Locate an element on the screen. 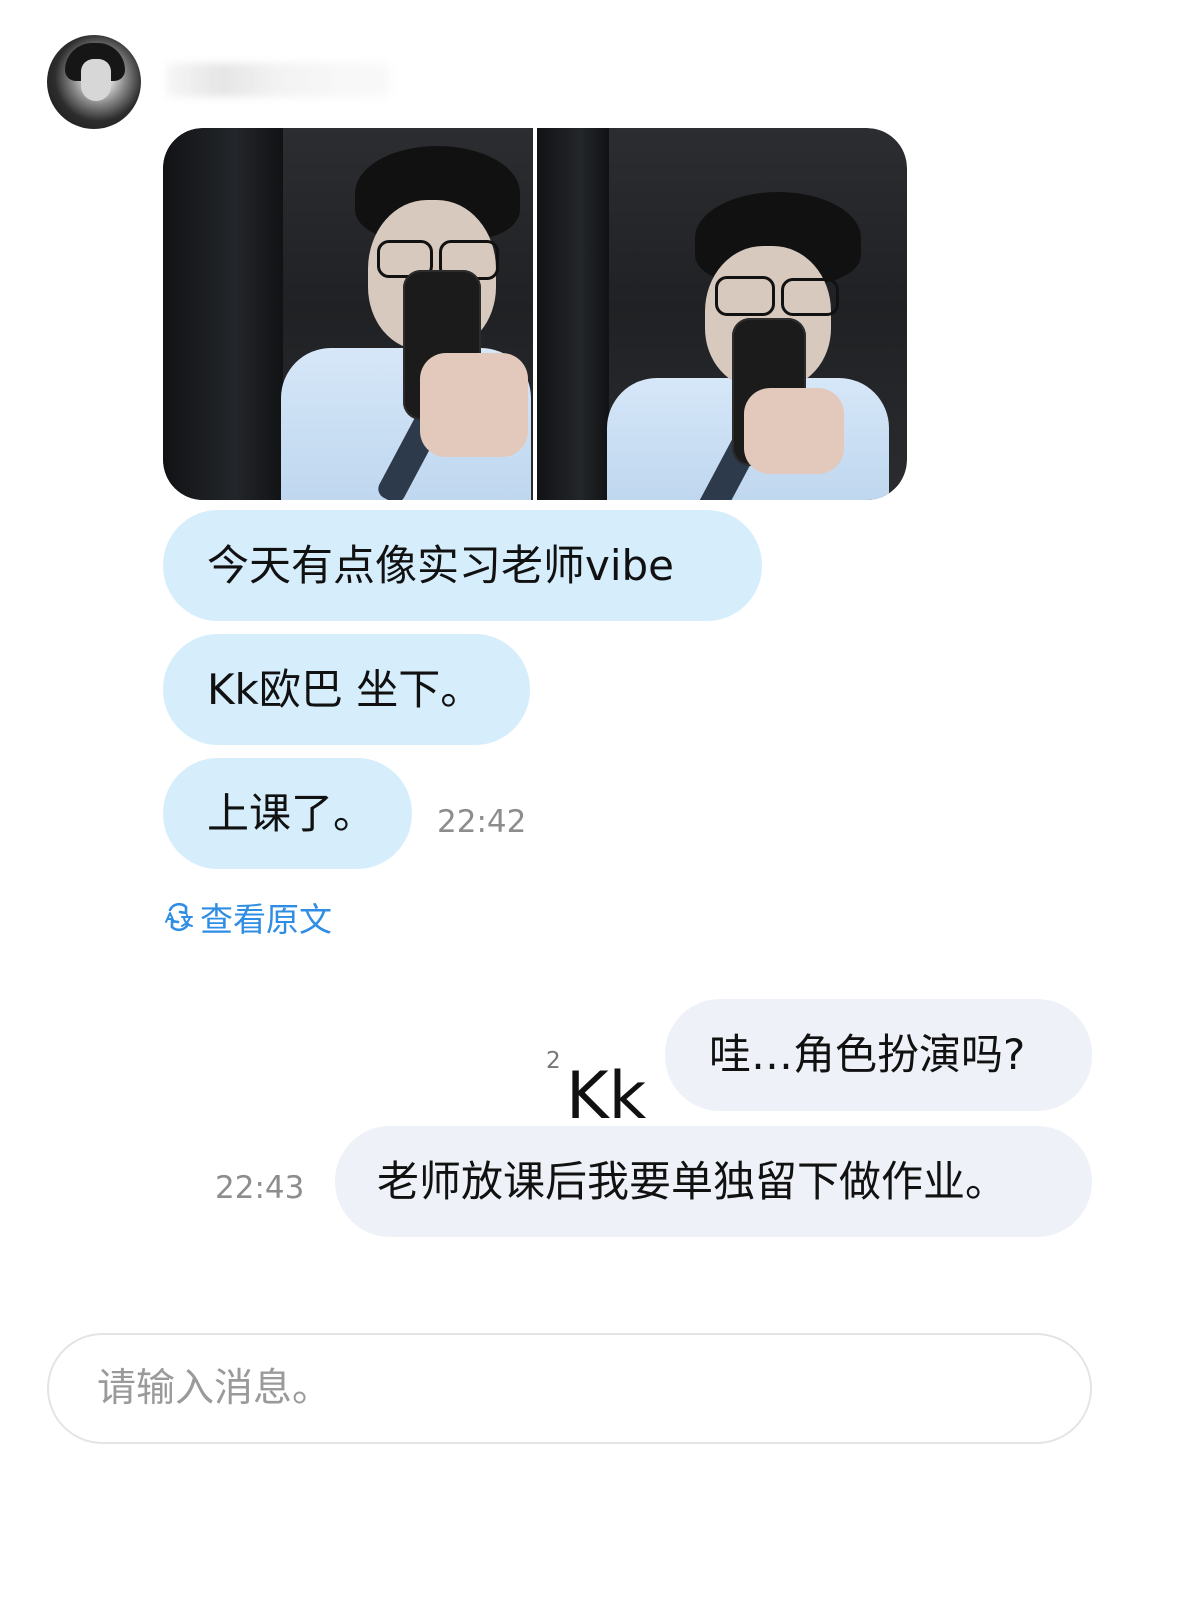 The width and height of the screenshot is (1179, 1622). photo-mirror-frame-left is located at coordinates (223, 314).